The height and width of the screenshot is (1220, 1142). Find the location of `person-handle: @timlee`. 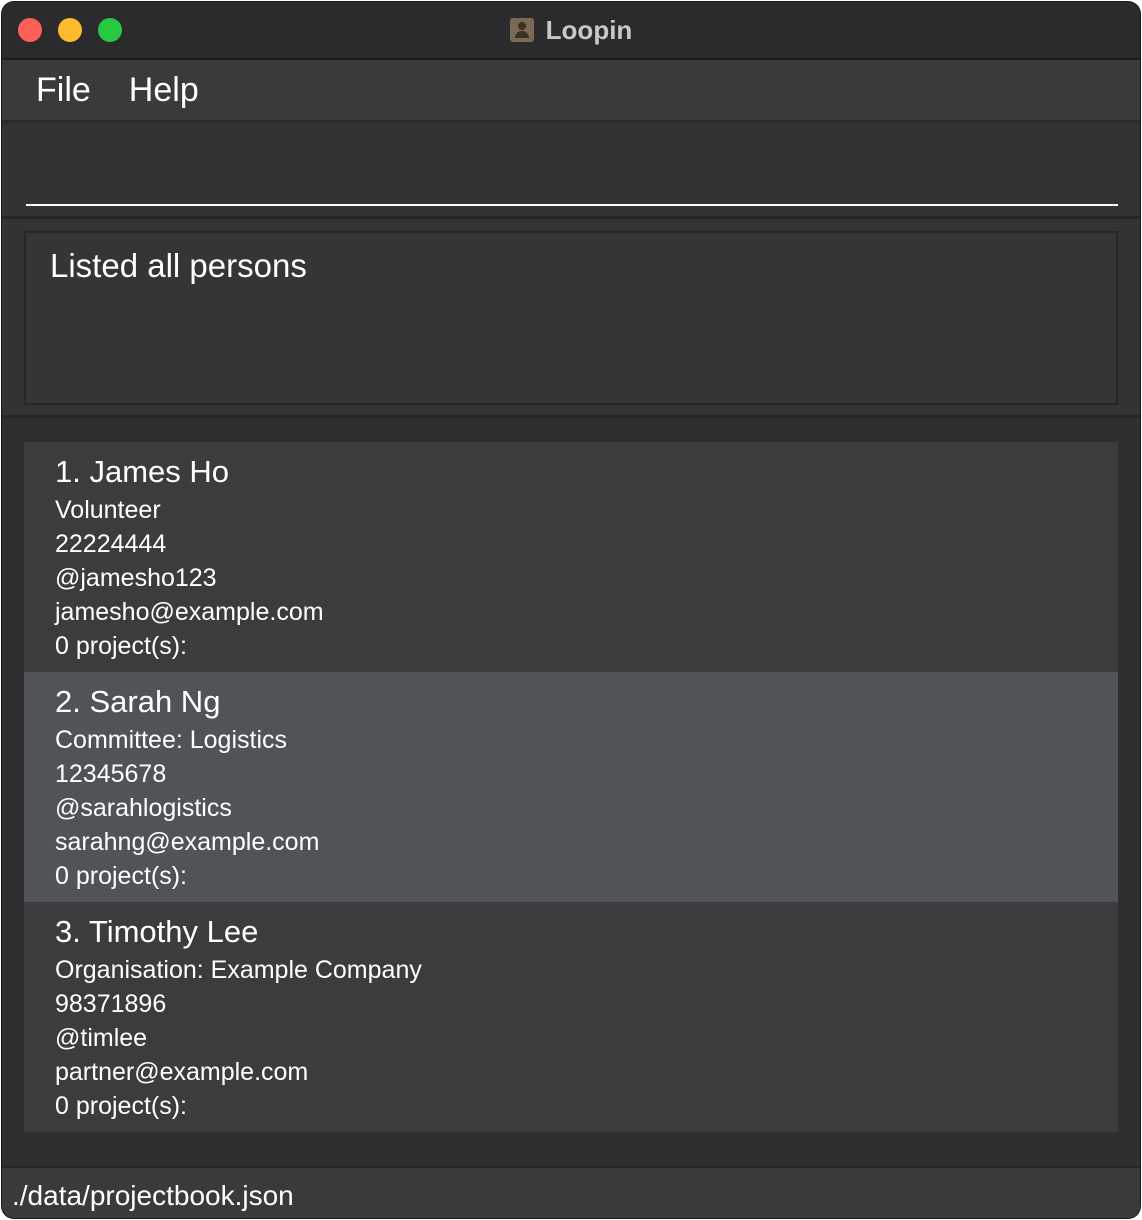

person-handle: @timlee is located at coordinates (101, 1038).